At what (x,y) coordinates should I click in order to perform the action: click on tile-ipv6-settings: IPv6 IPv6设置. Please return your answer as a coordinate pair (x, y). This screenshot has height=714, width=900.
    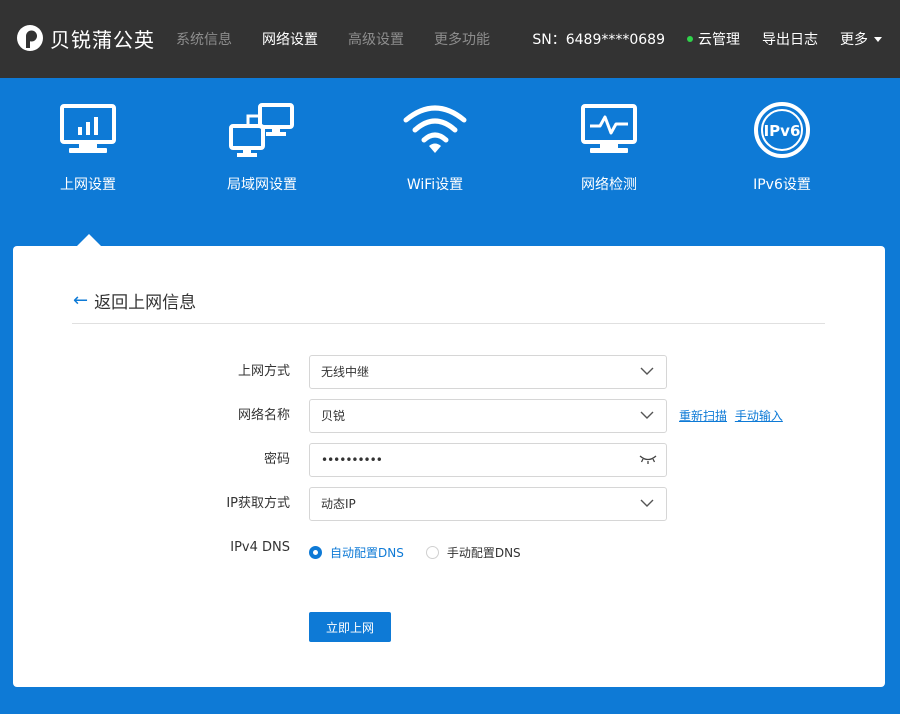
    Looking at the image, I should click on (782, 148).